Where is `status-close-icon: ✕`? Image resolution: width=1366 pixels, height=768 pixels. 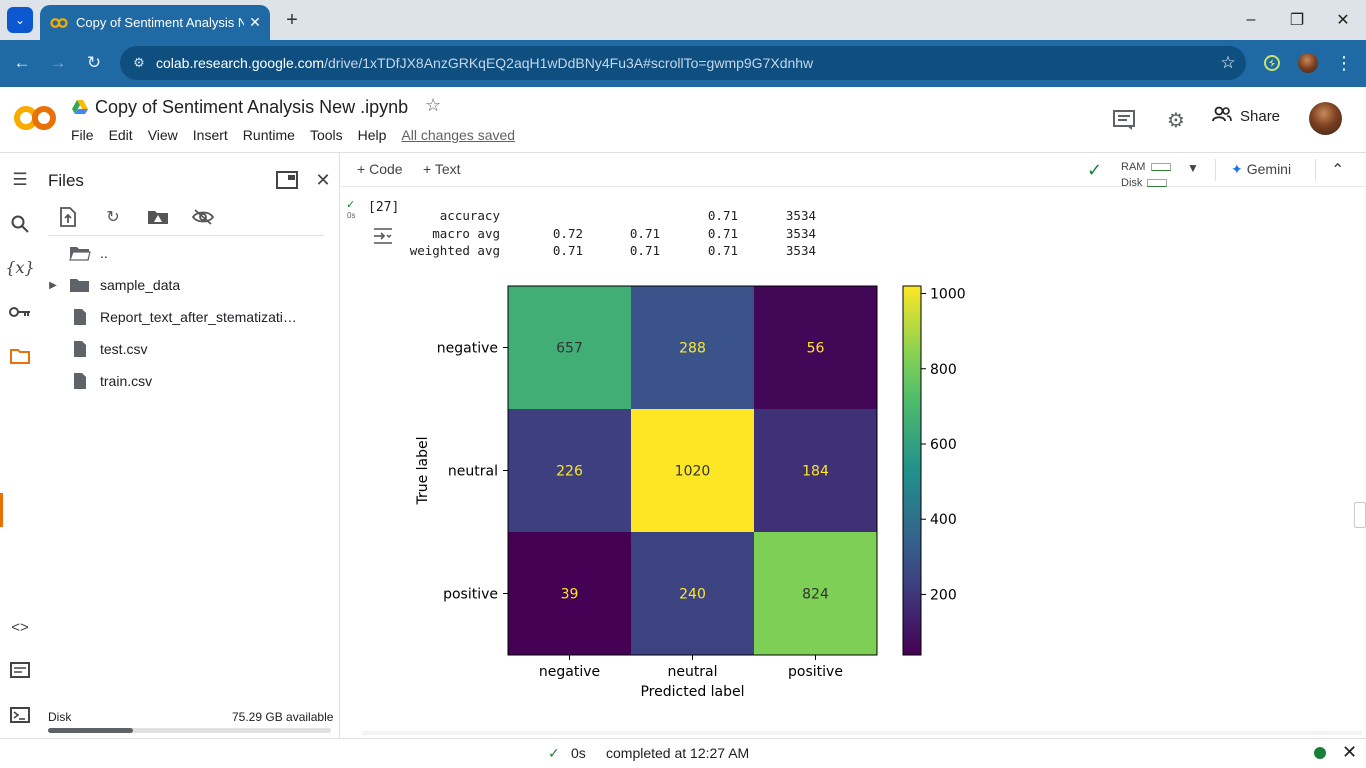 status-close-icon: ✕ is located at coordinates (1349, 752).